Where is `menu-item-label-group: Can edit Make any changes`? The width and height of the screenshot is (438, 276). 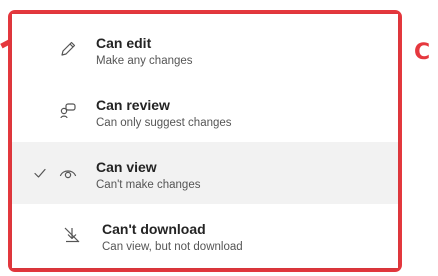
menu-item-label-group: Can edit Make any changes is located at coordinates (144, 52).